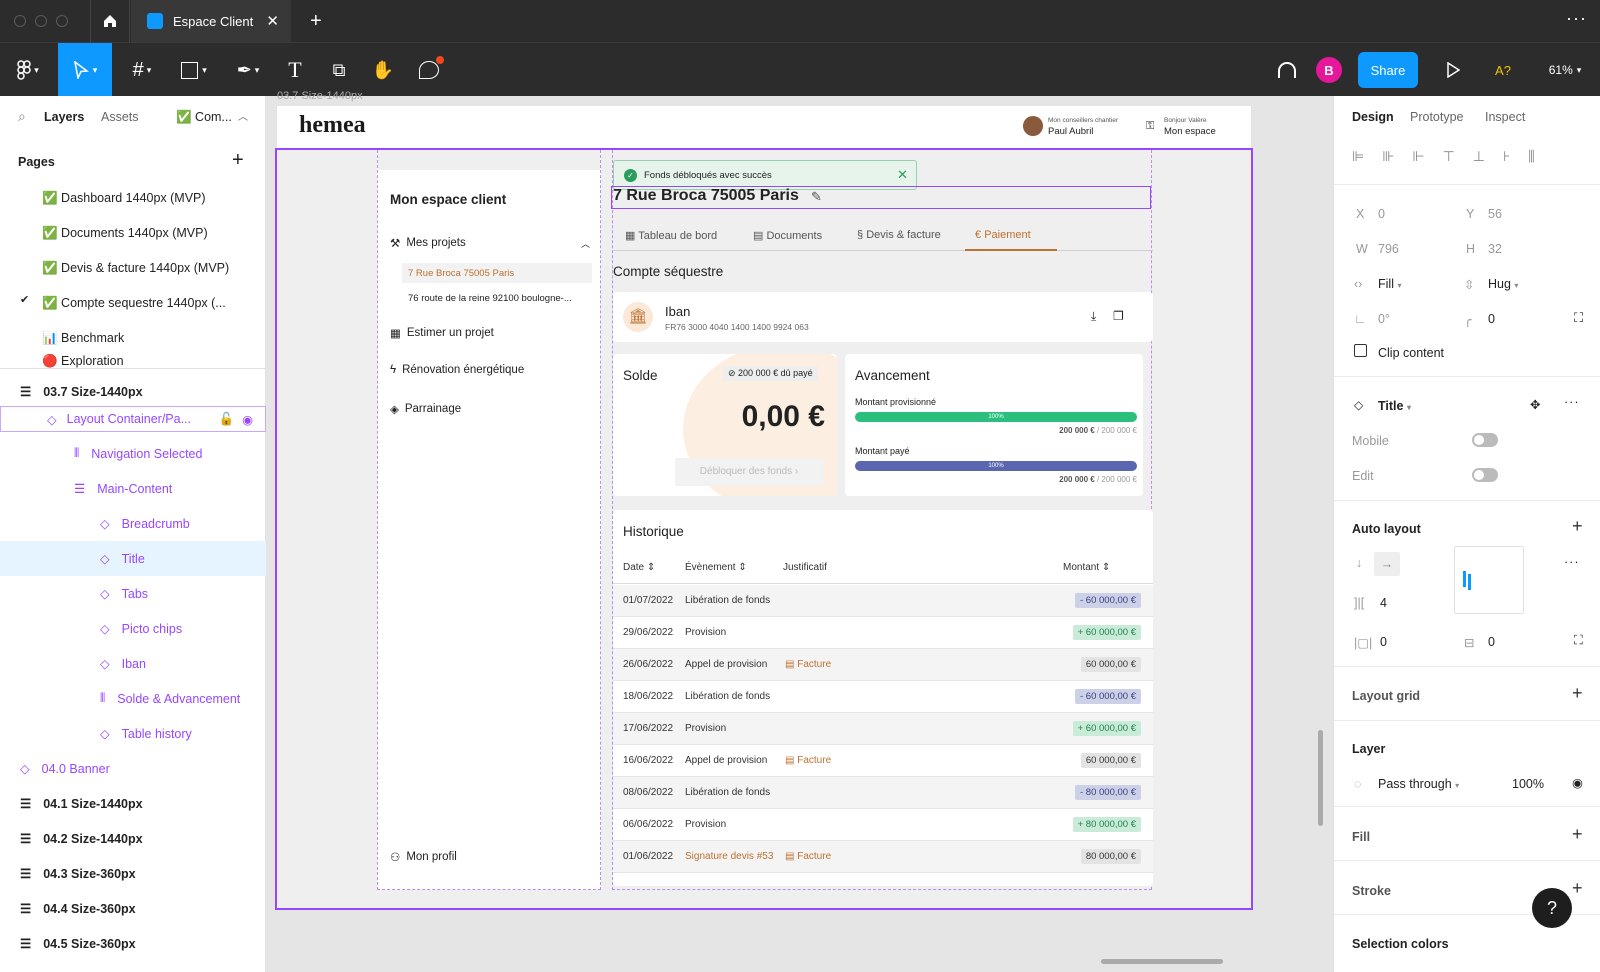 The width and height of the screenshot is (1600, 972). I want to click on search-icon: ⌕, so click(22, 116).